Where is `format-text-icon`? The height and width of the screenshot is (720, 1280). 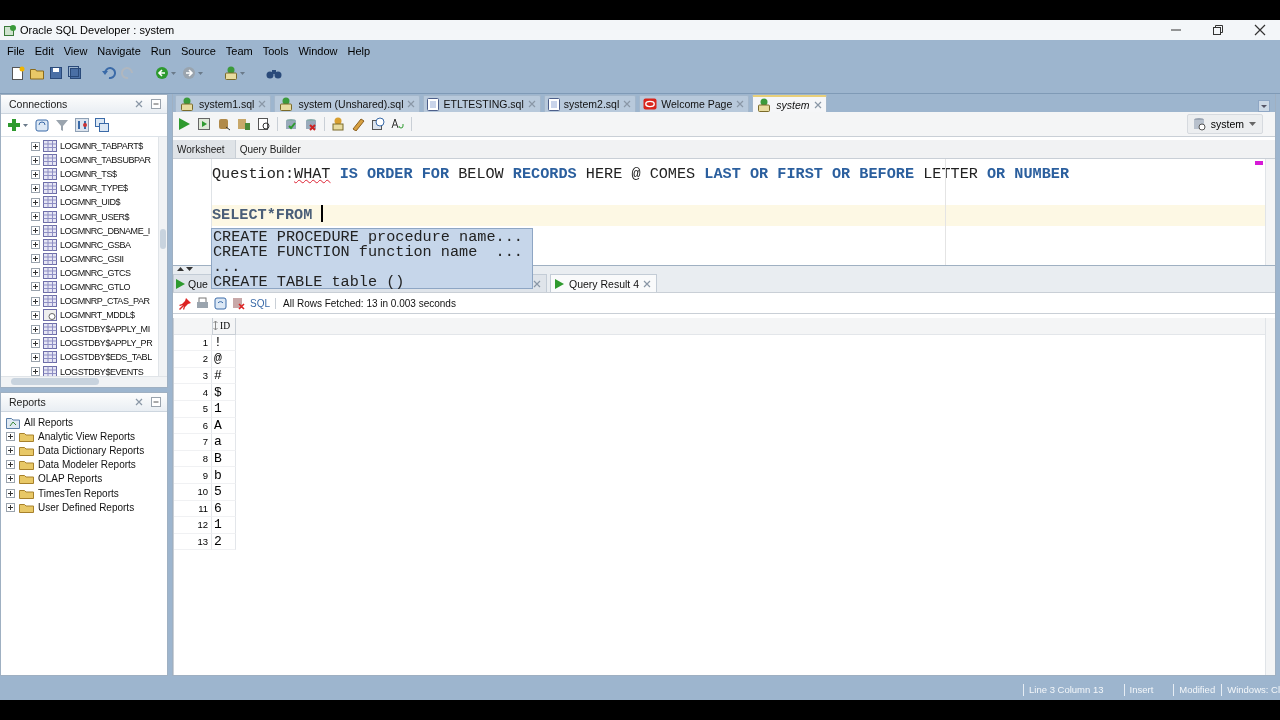 format-text-icon is located at coordinates (398, 124).